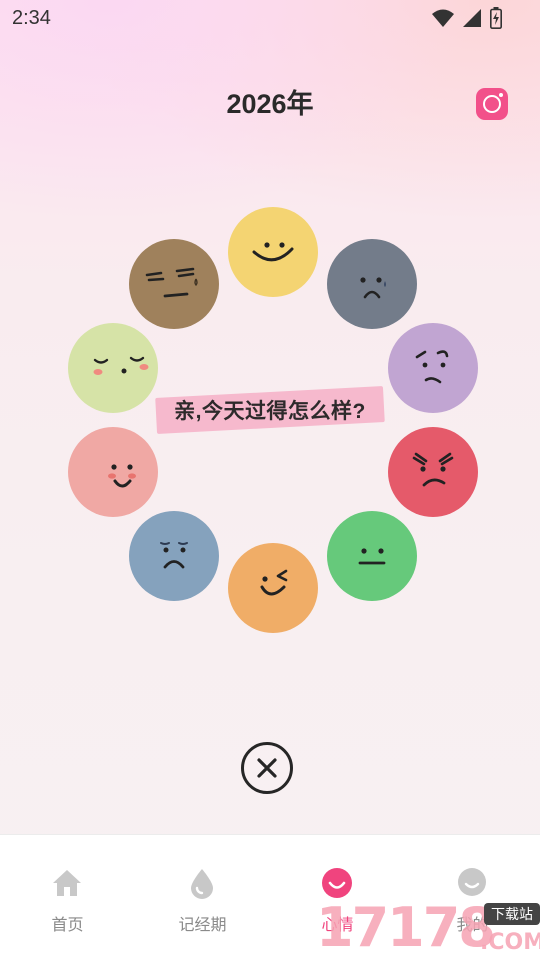  What do you see at coordinates (31, 18) in the screenshot?
I see `status-time: 2:34` at bounding box center [31, 18].